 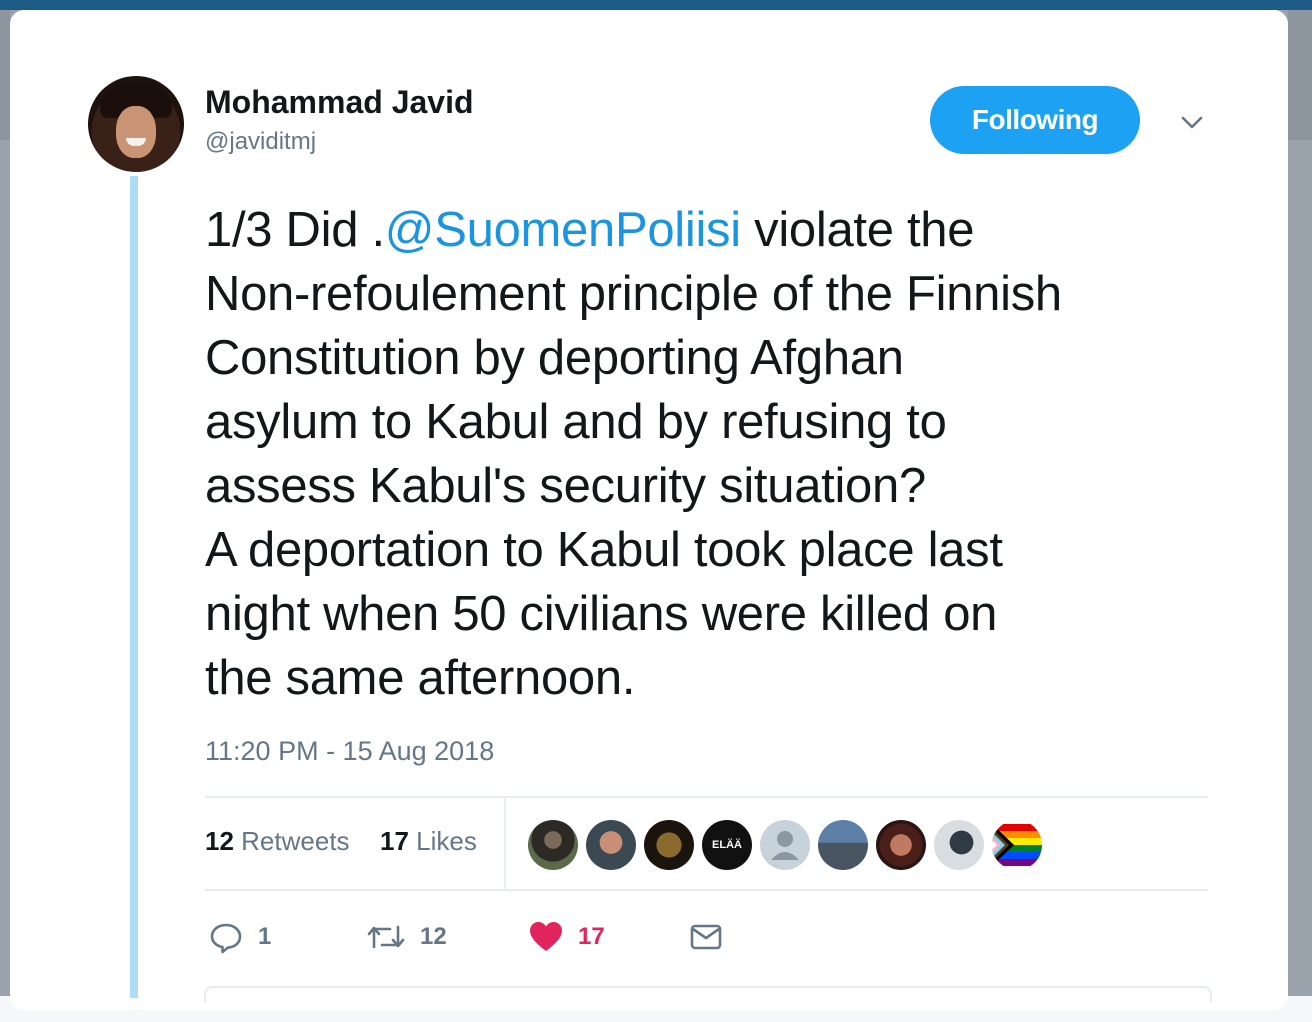 I want to click on direct-message-action, so click(x=706, y=937).